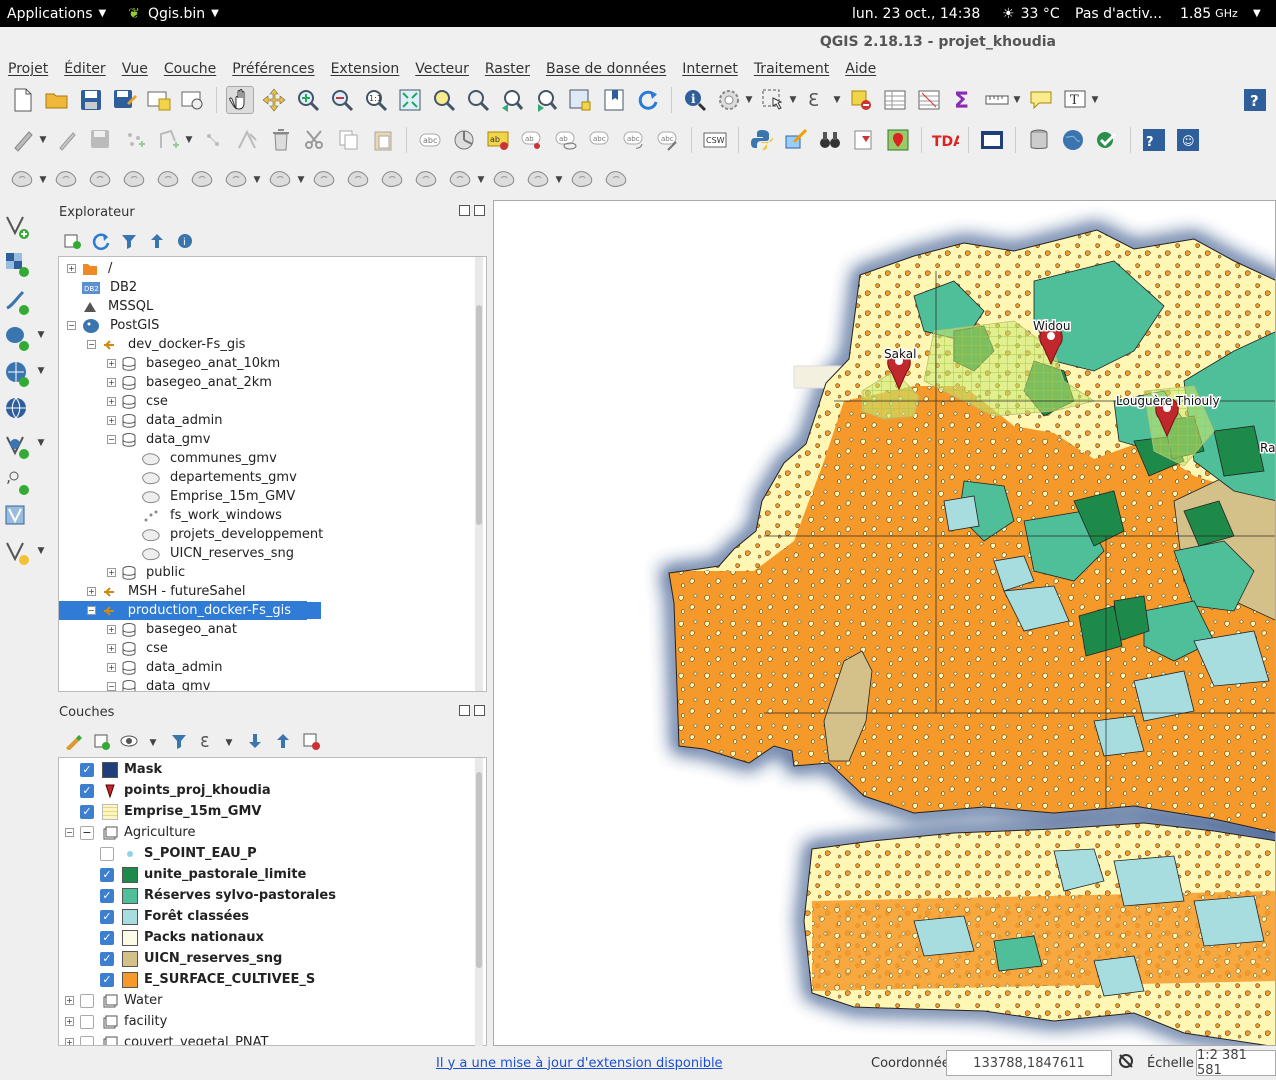 Image resolution: width=1276 pixels, height=1080 pixels. I want to click on cut-features-icon, so click(315, 140).